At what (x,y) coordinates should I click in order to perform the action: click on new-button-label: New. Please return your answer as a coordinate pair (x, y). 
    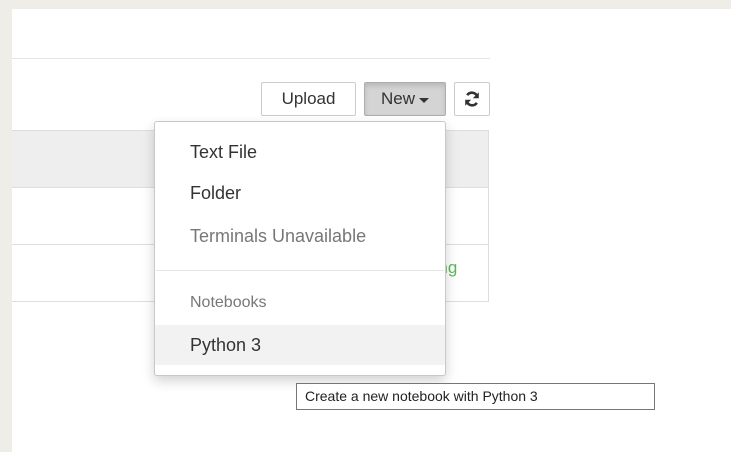
    Looking at the image, I should click on (397, 98).